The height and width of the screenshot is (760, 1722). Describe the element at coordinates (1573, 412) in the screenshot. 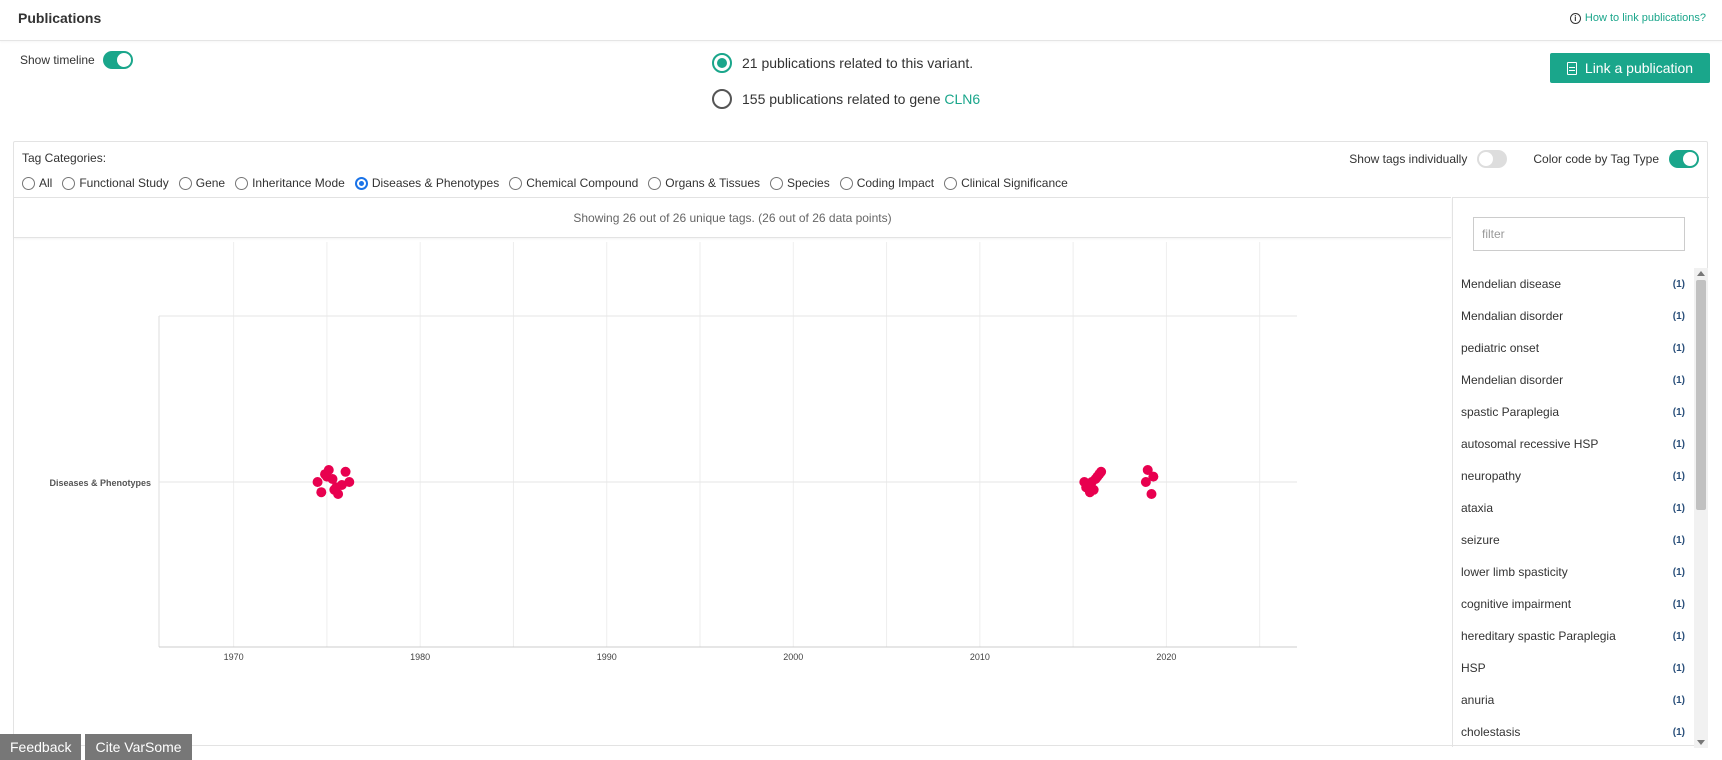

I see `tag-list-item: spastic Paraplegia (1)` at that location.